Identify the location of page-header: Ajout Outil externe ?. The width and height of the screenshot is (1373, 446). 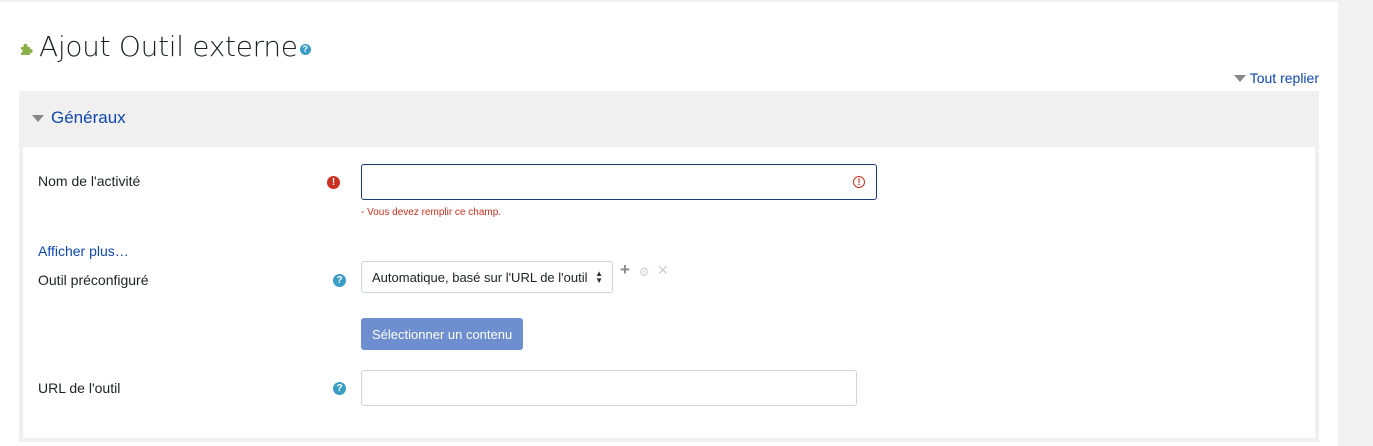
(165, 46).